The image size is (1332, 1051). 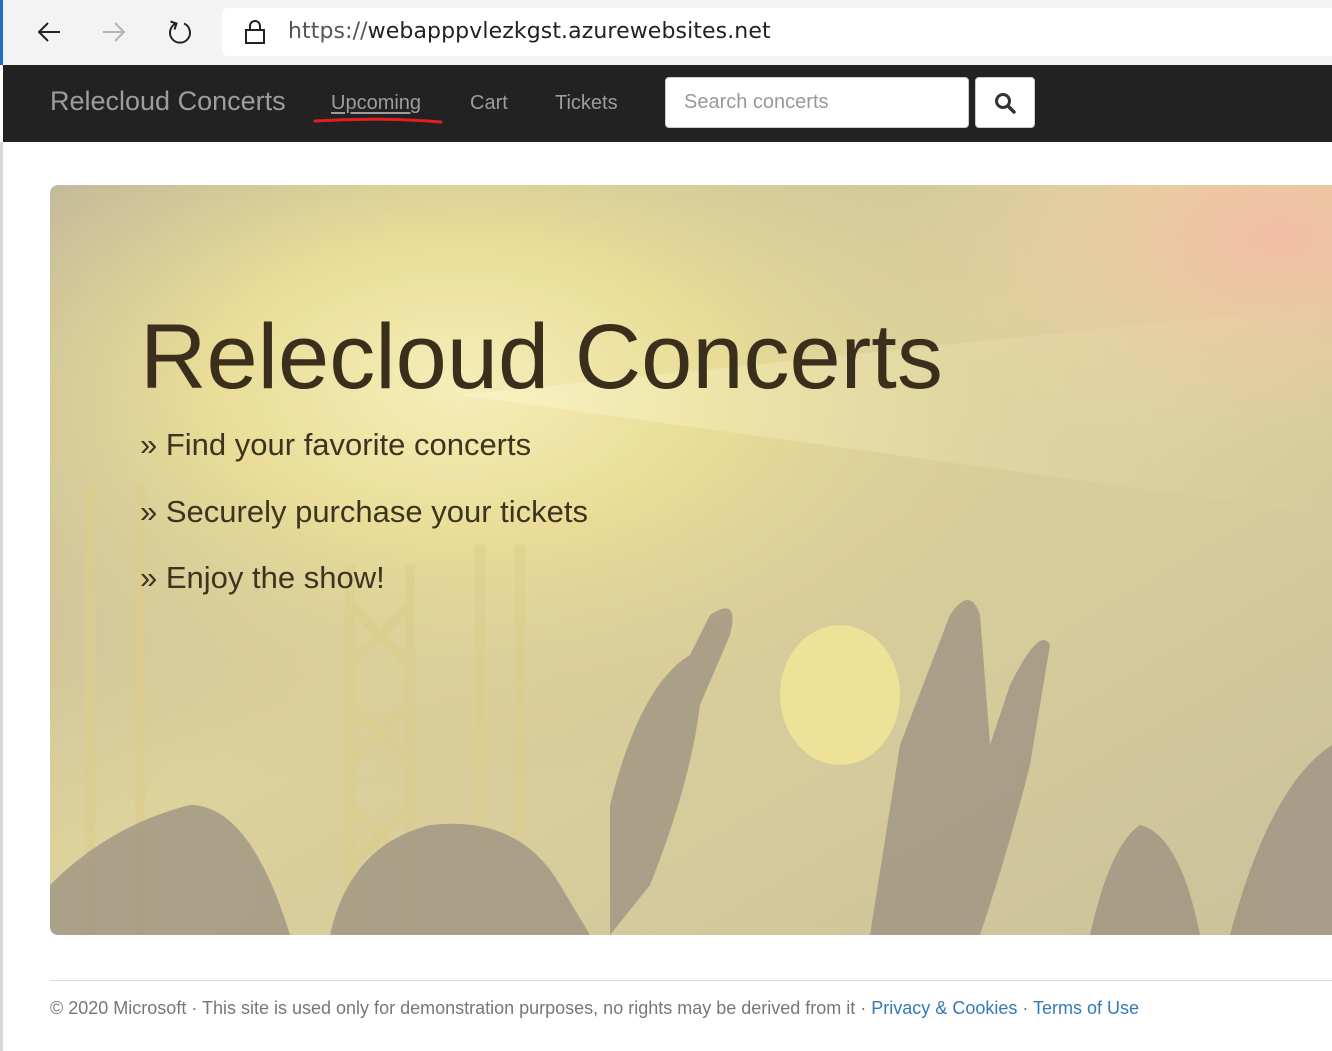 What do you see at coordinates (376, 103) in the screenshot?
I see `nav-link-upcoming: Upcoming` at bounding box center [376, 103].